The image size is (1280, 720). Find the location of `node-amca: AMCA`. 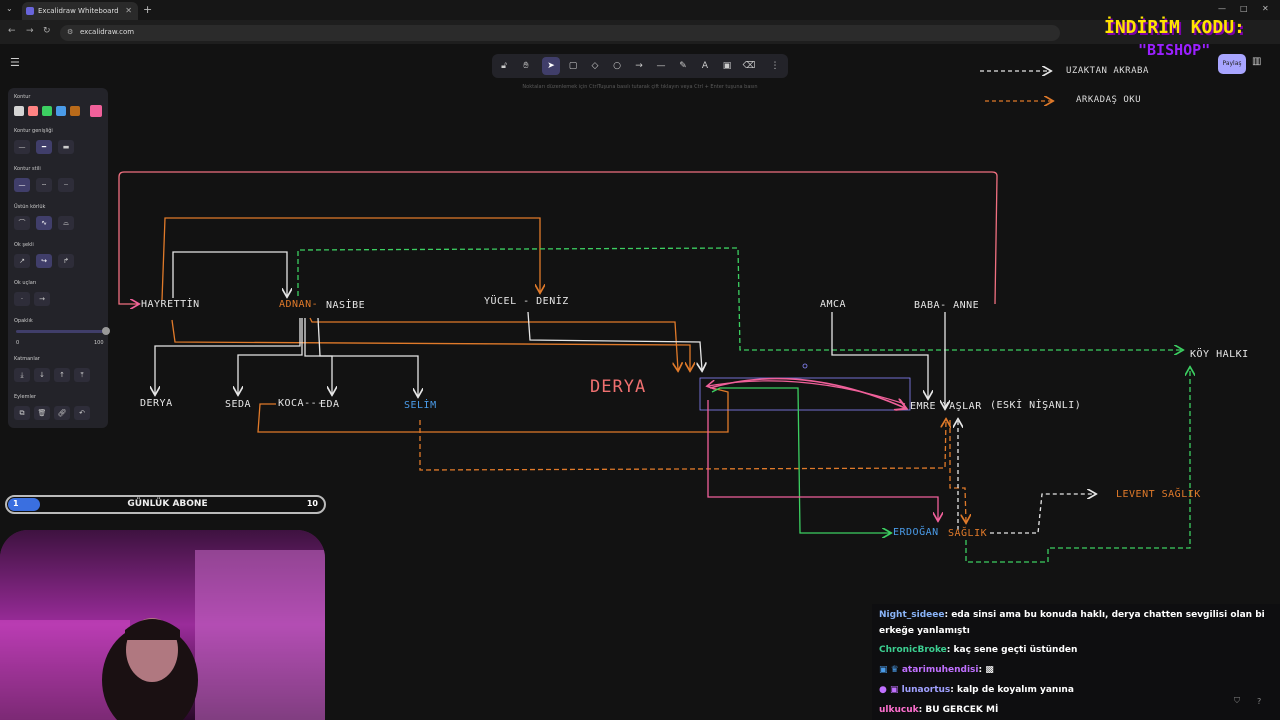

node-amca: AMCA is located at coordinates (833, 304).